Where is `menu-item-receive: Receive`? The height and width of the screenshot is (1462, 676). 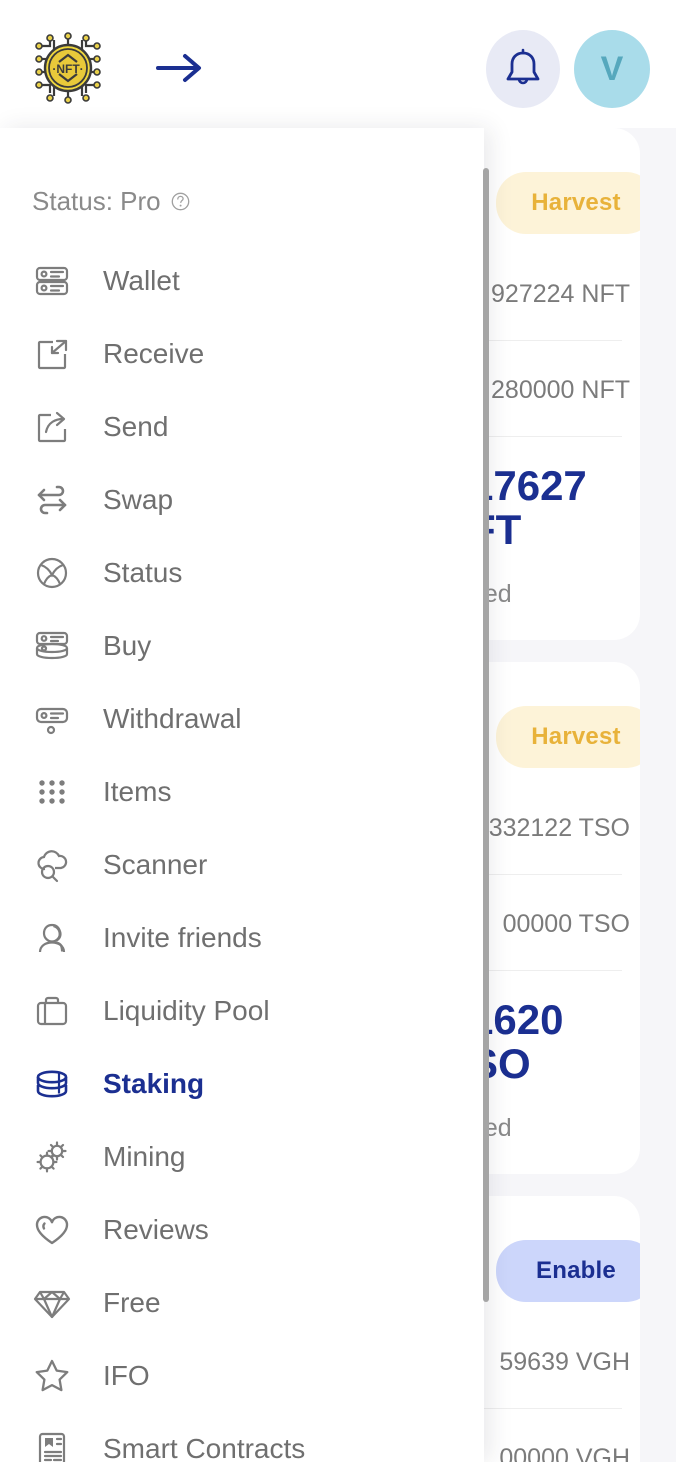 menu-item-receive: Receive is located at coordinates (242, 353).